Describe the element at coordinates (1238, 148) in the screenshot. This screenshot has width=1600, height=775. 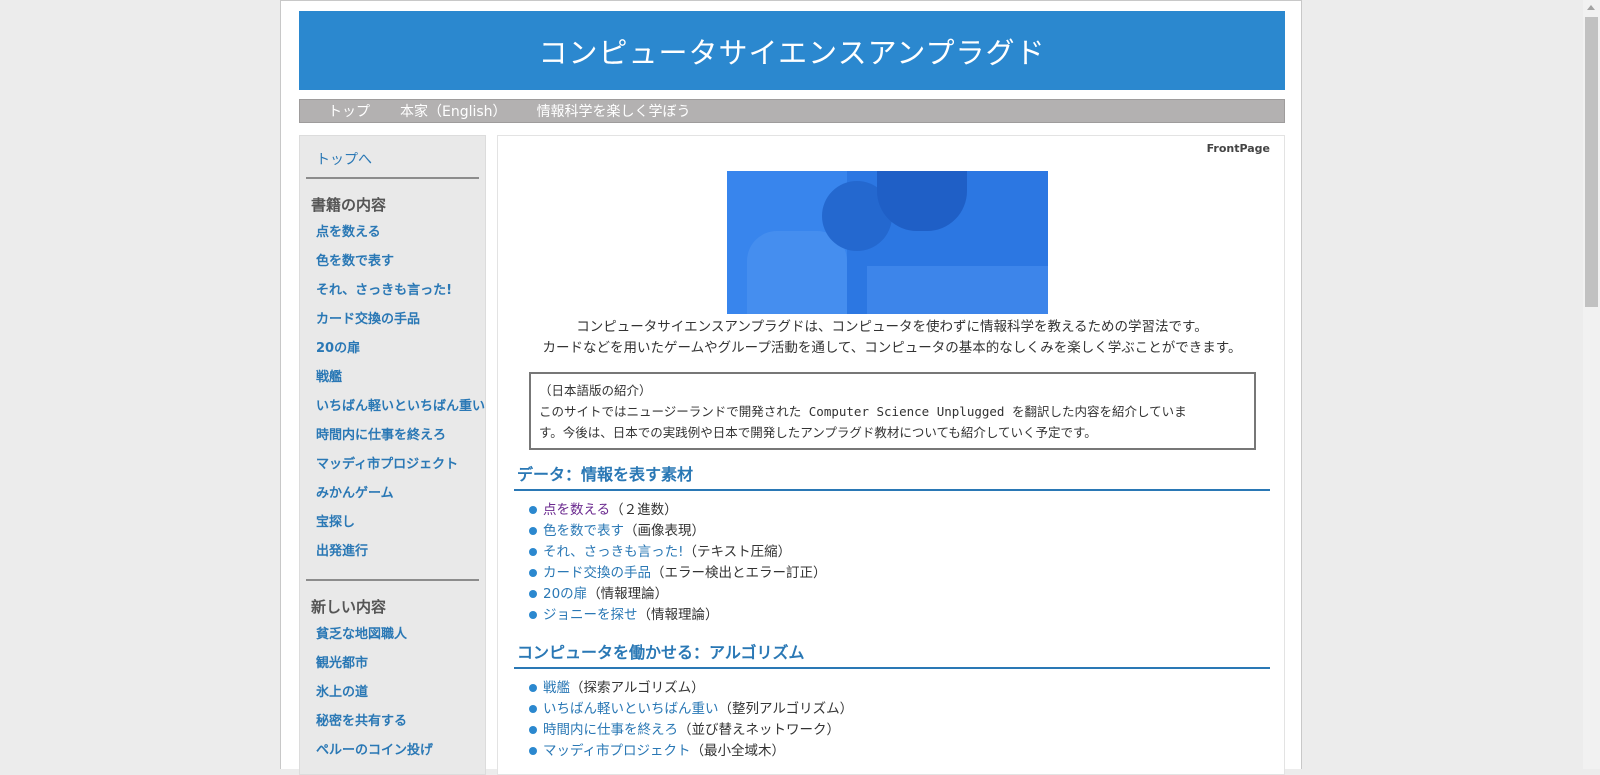
I see `page-name: FrontPage` at that location.